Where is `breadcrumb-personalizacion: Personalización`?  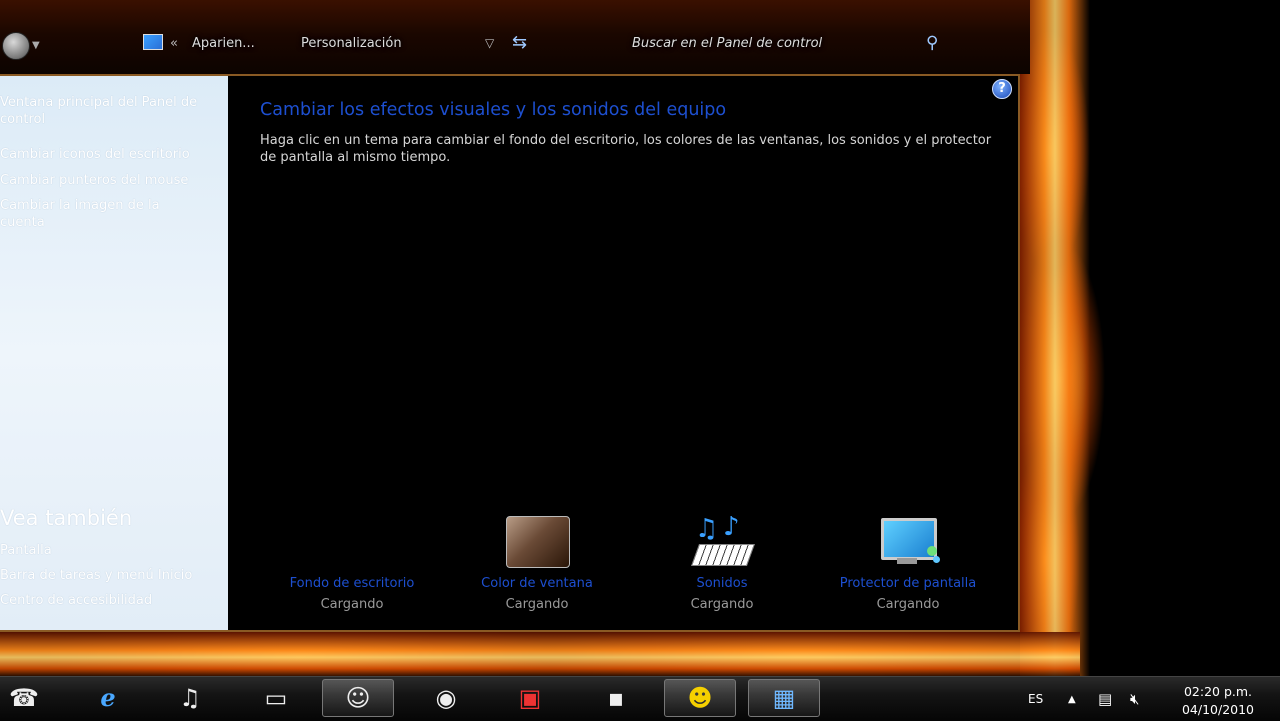 breadcrumb-personalizacion: Personalización is located at coordinates (351, 43).